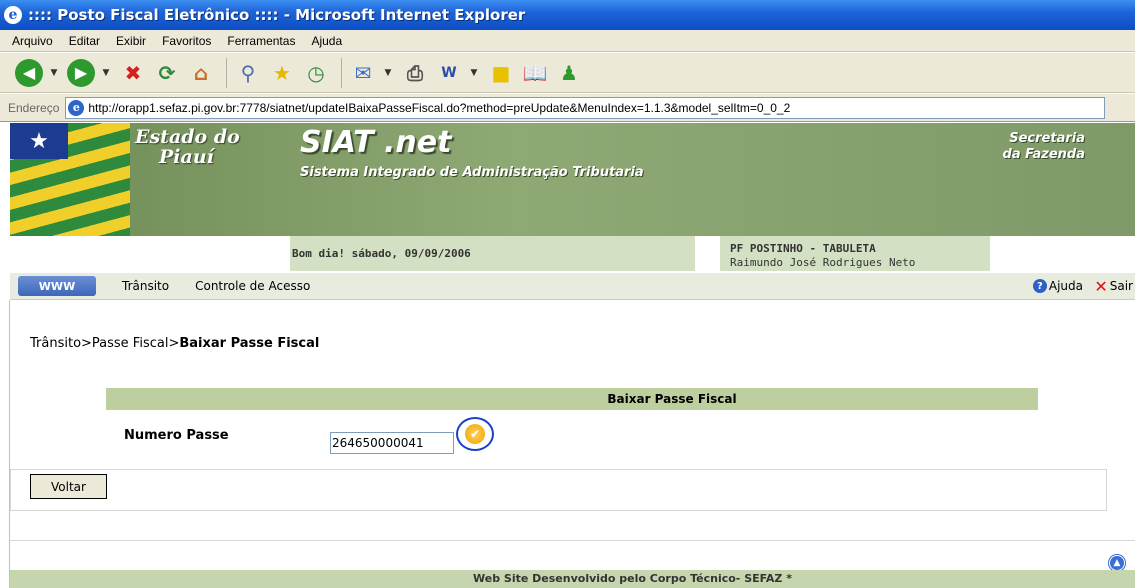  Describe the element at coordinates (535, 73) in the screenshot. I see `research-icon: 📖` at that location.